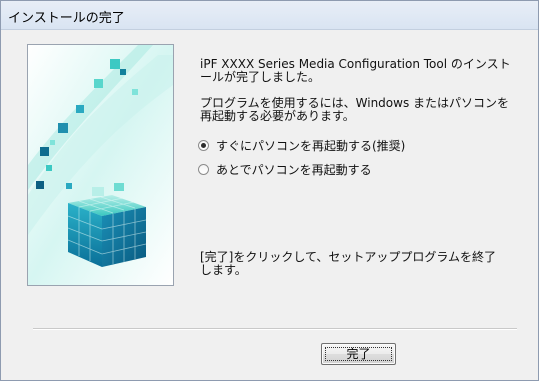 This screenshot has height=381, width=539. What do you see at coordinates (223, 270) in the screenshot?
I see `finish-instruction-line-2: します。` at bounding box center [223, 270].